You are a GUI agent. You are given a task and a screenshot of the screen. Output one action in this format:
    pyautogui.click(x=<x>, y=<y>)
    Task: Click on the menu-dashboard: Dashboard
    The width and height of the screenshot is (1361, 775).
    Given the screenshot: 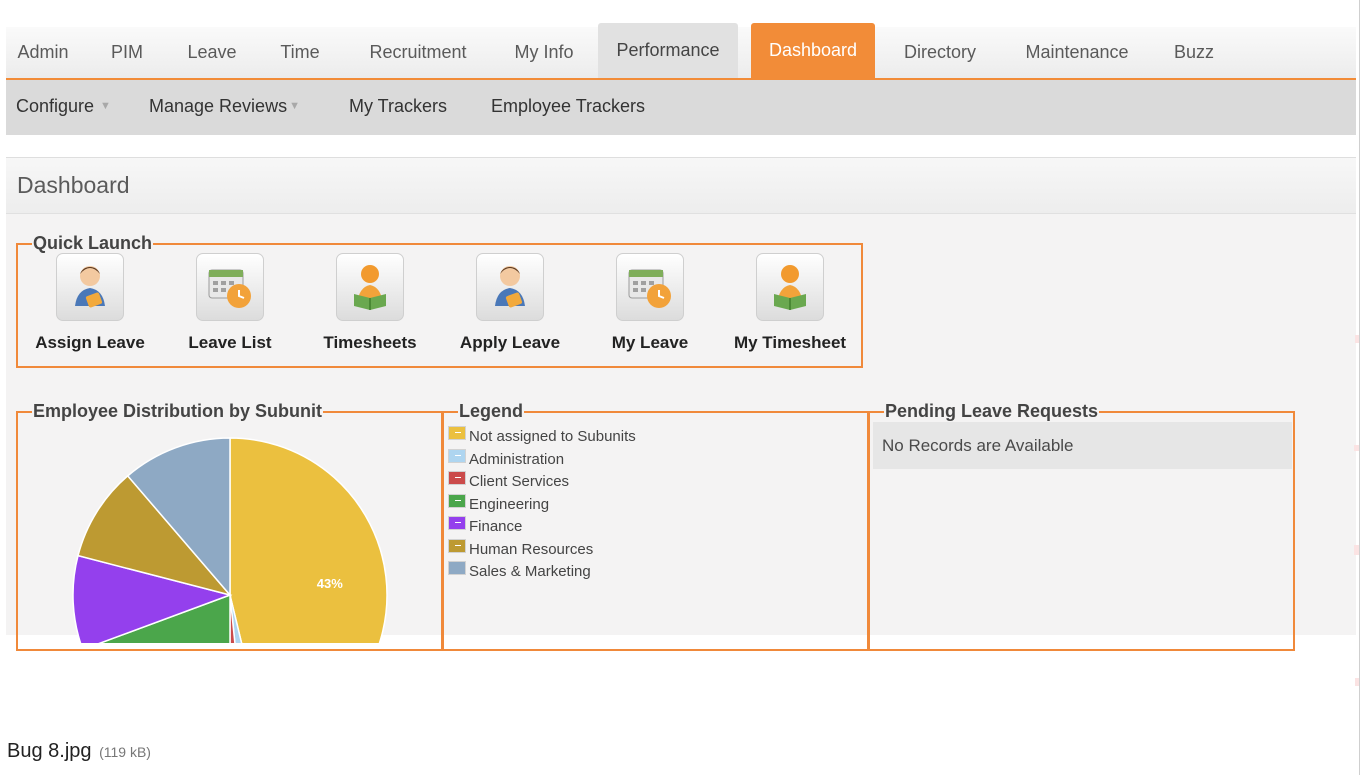 What is the action you would take?
    pyautogui.click(x=813, y=50)
    